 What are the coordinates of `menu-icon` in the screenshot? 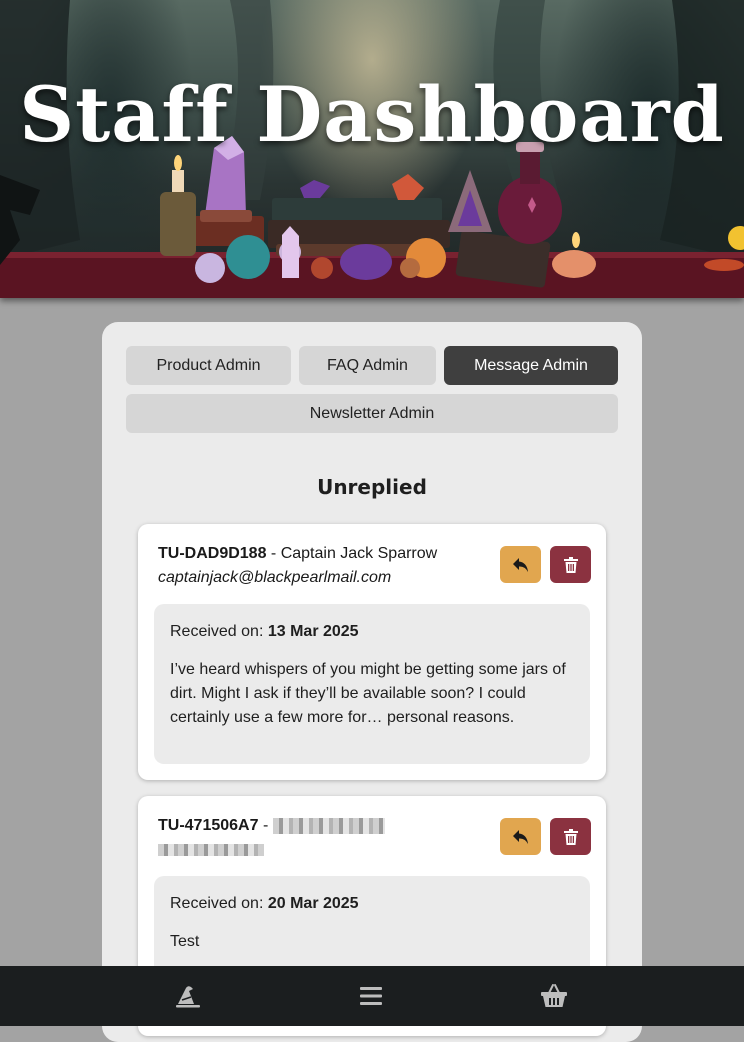 It's located at (371, 996).